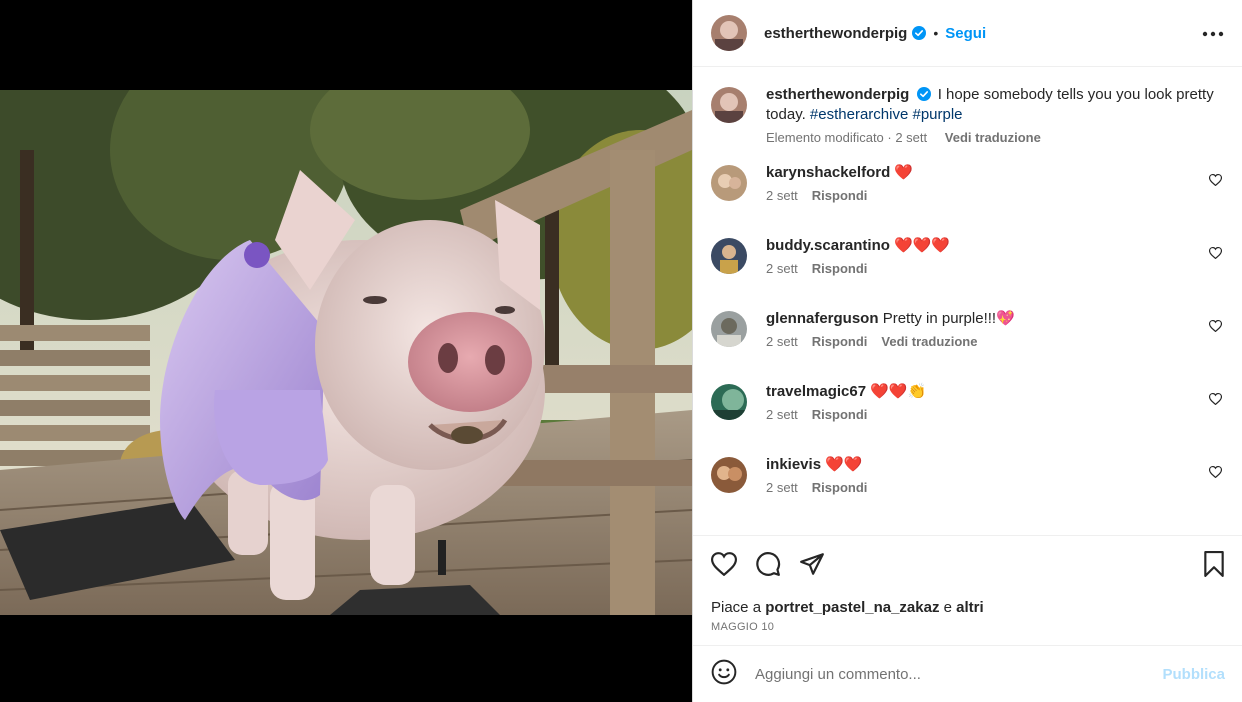 The image size is (1242, 702). I want to click on comment-item: inkievis ❤️❤️ 2 sett Rispondi, so click(967, 482).